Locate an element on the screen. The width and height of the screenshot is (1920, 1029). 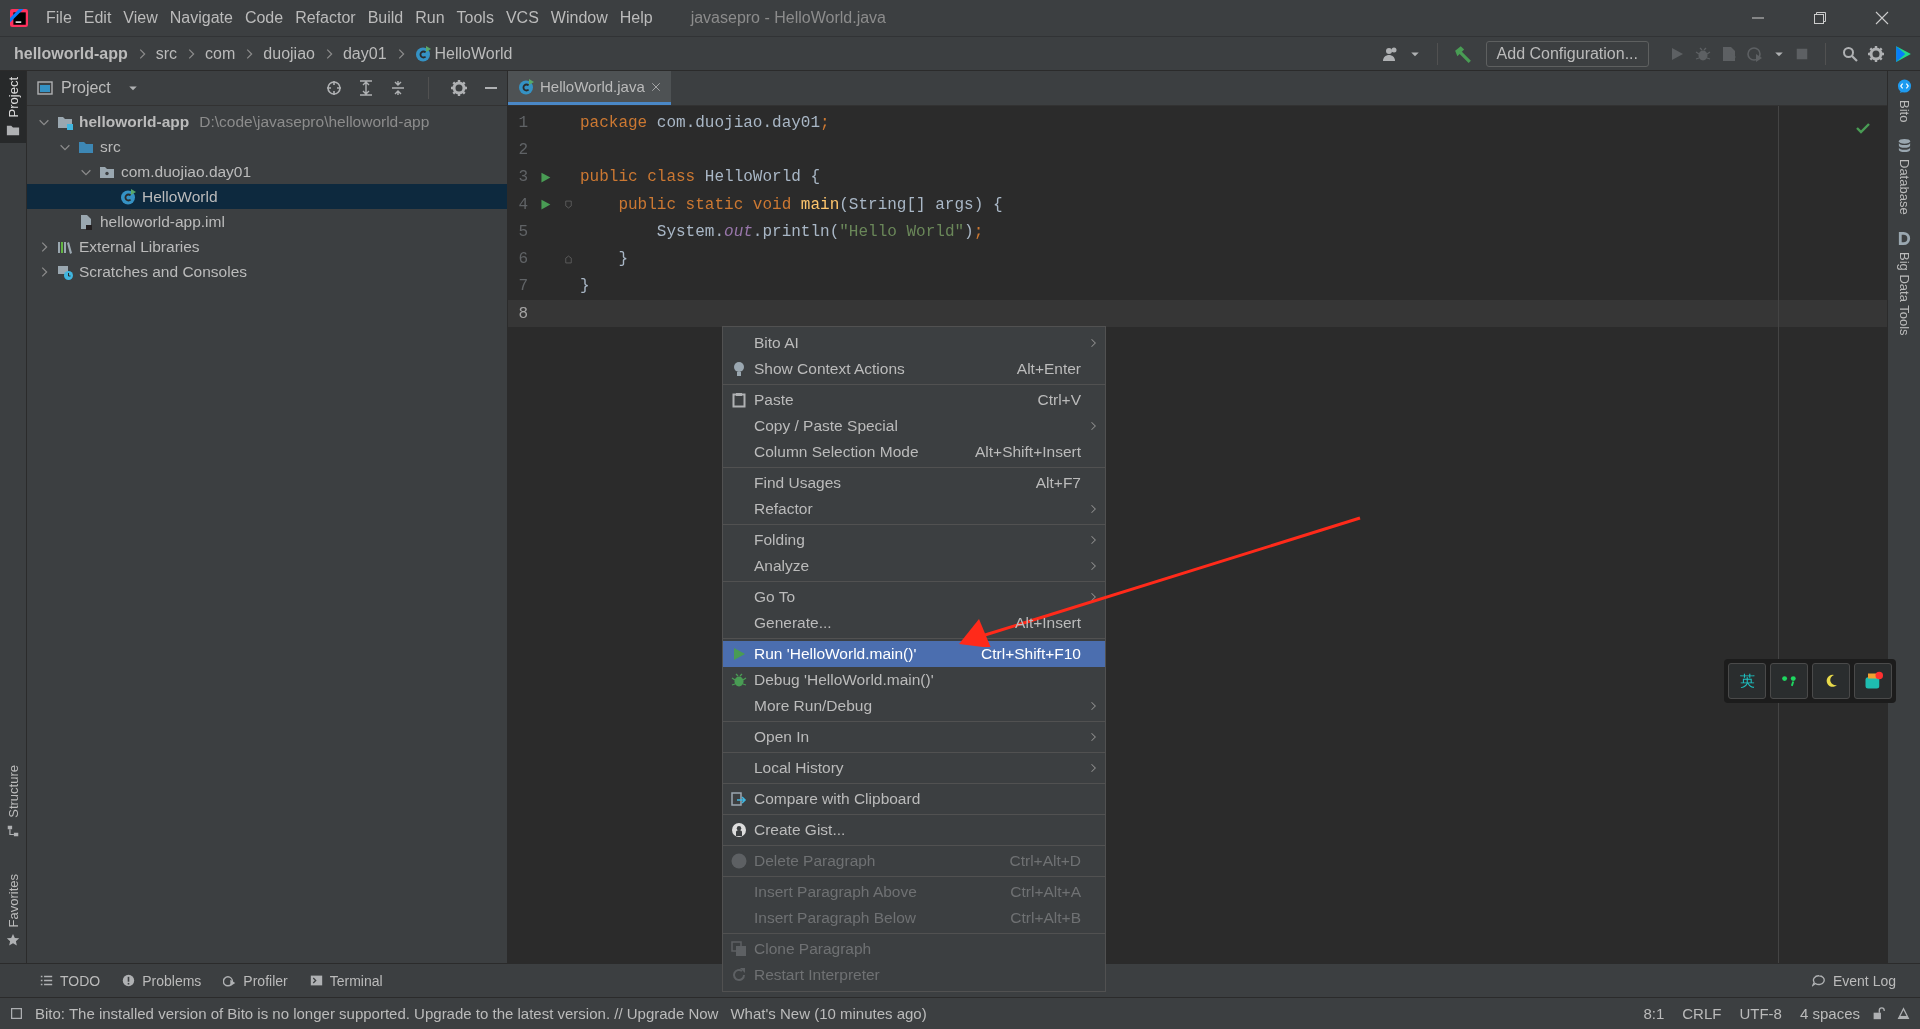
menu-item: Navigate is located at coordinates (201, 18).